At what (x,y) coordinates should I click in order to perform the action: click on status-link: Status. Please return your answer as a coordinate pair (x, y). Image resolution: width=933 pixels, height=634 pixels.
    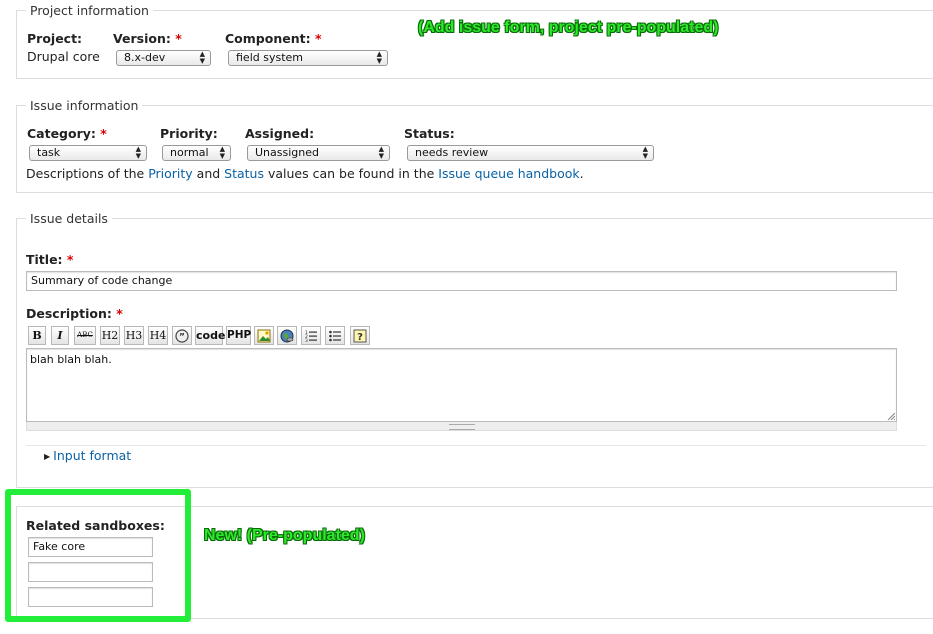
    Looking at the image, I should click on (244, 173).